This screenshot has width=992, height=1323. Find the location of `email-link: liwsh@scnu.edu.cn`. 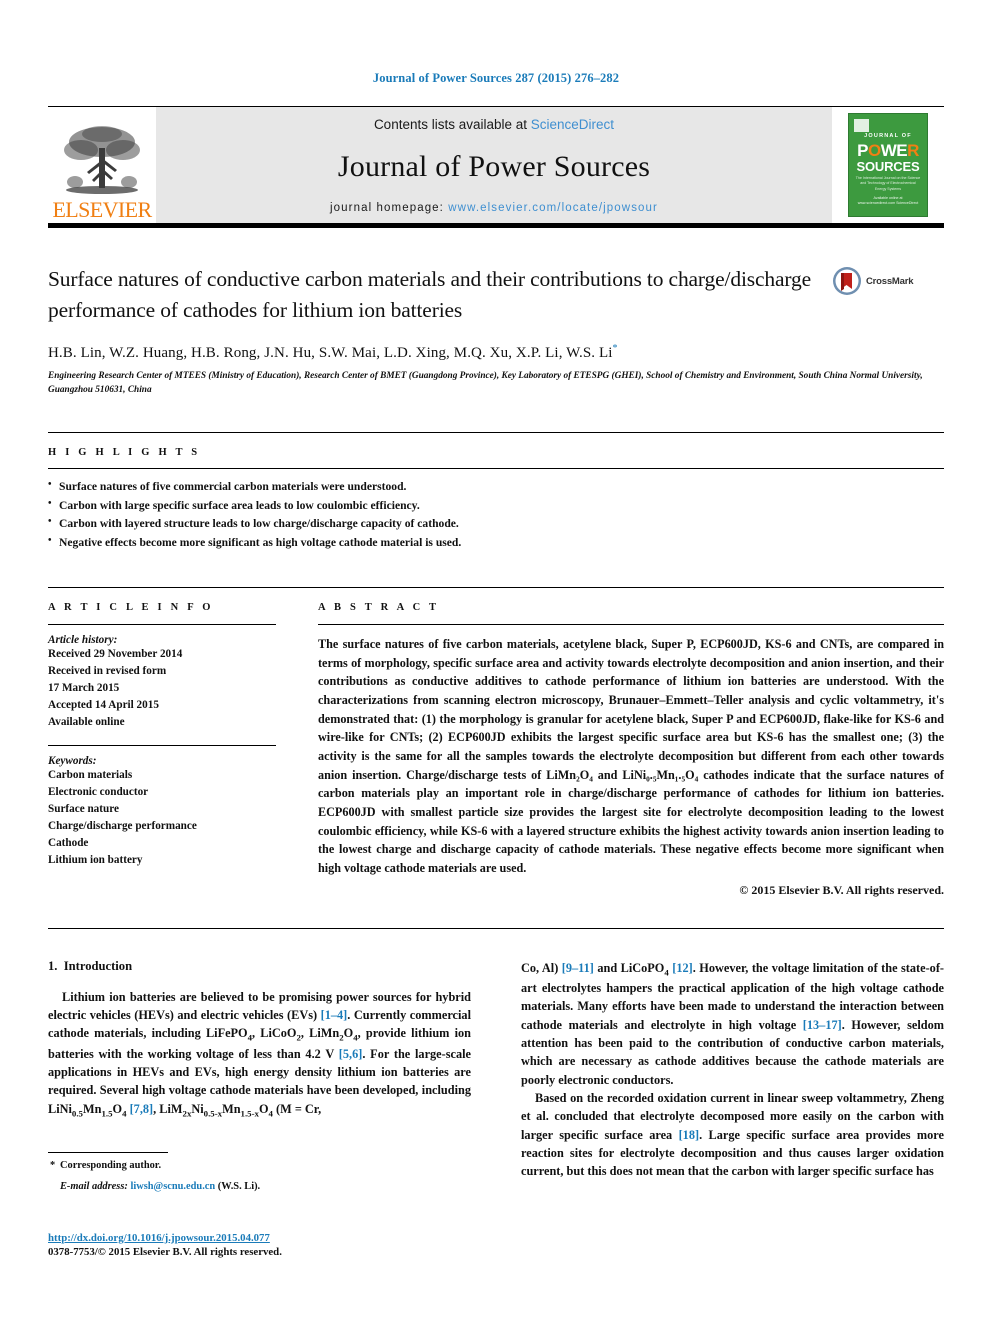

email-link: liwsh@scnu.edu.cn is located at coordinates (172, 1186).